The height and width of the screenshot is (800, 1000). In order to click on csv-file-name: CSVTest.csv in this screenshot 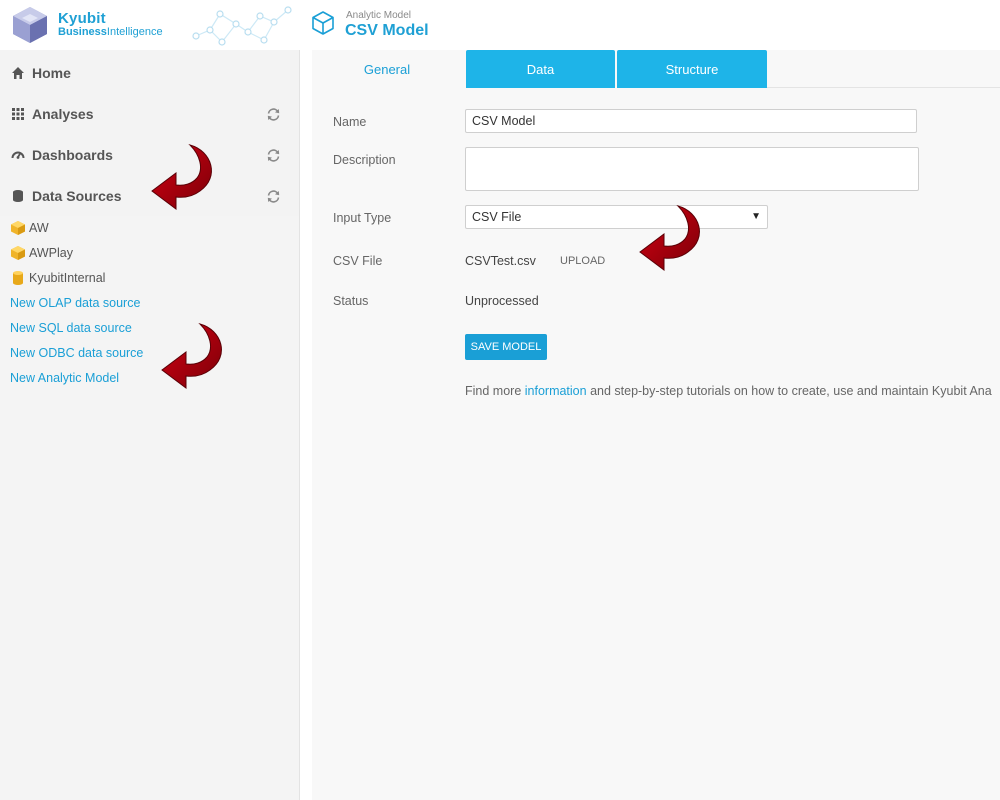, I will do `click(500, 261)`.